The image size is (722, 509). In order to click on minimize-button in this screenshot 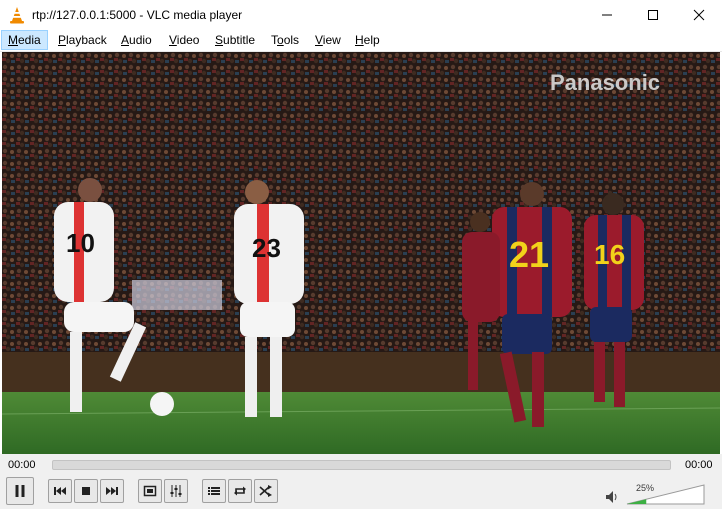, I will do `click(607, 15)`.